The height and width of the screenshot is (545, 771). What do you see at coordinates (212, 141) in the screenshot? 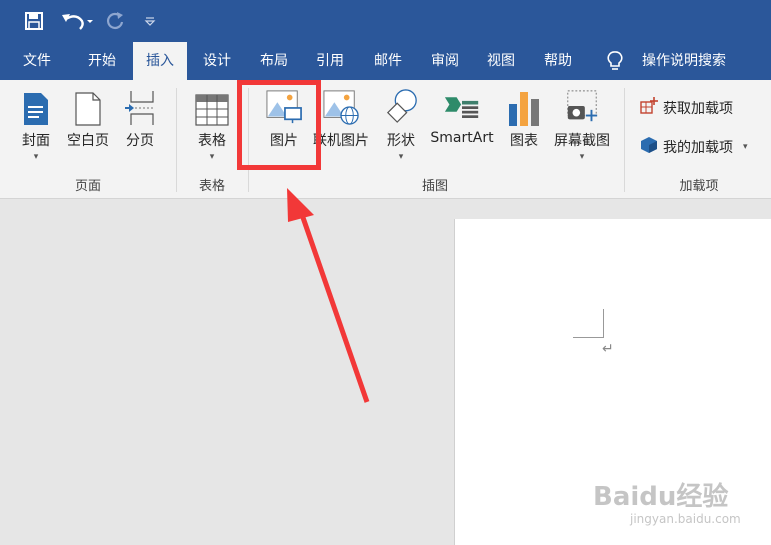
I see `table-label: 表格` at bounding box center [212, 141].